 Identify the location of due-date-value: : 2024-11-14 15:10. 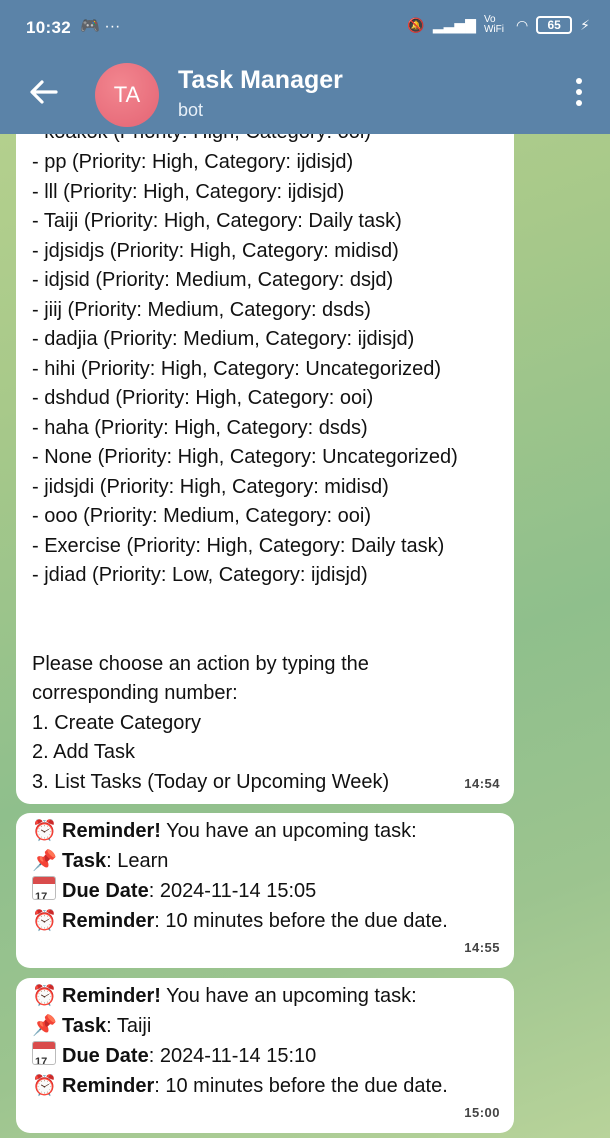
(232, 1056).